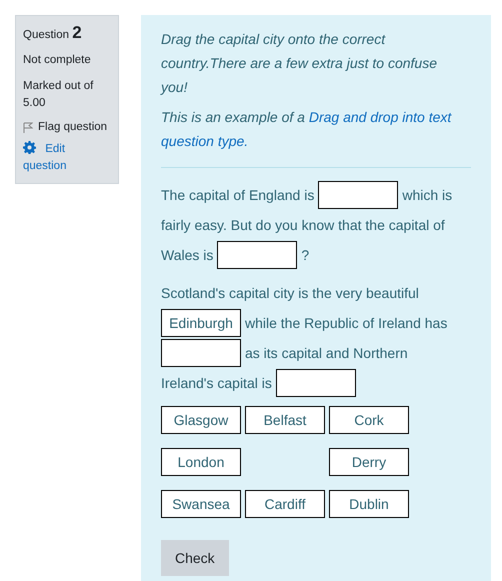 The width and height of the screenshot is (502, 581). I want to click on drag-item: Derry, so click(369, 462).